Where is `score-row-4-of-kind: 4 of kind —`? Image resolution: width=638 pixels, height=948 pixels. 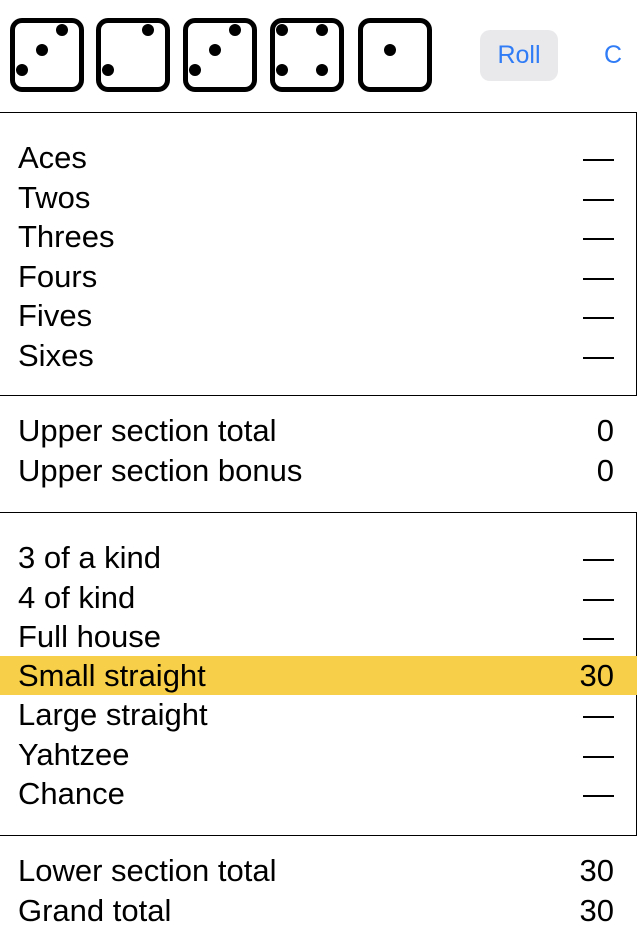 score-row-4-of-kind: 4 of kind — is located at coordinates (318, 598).